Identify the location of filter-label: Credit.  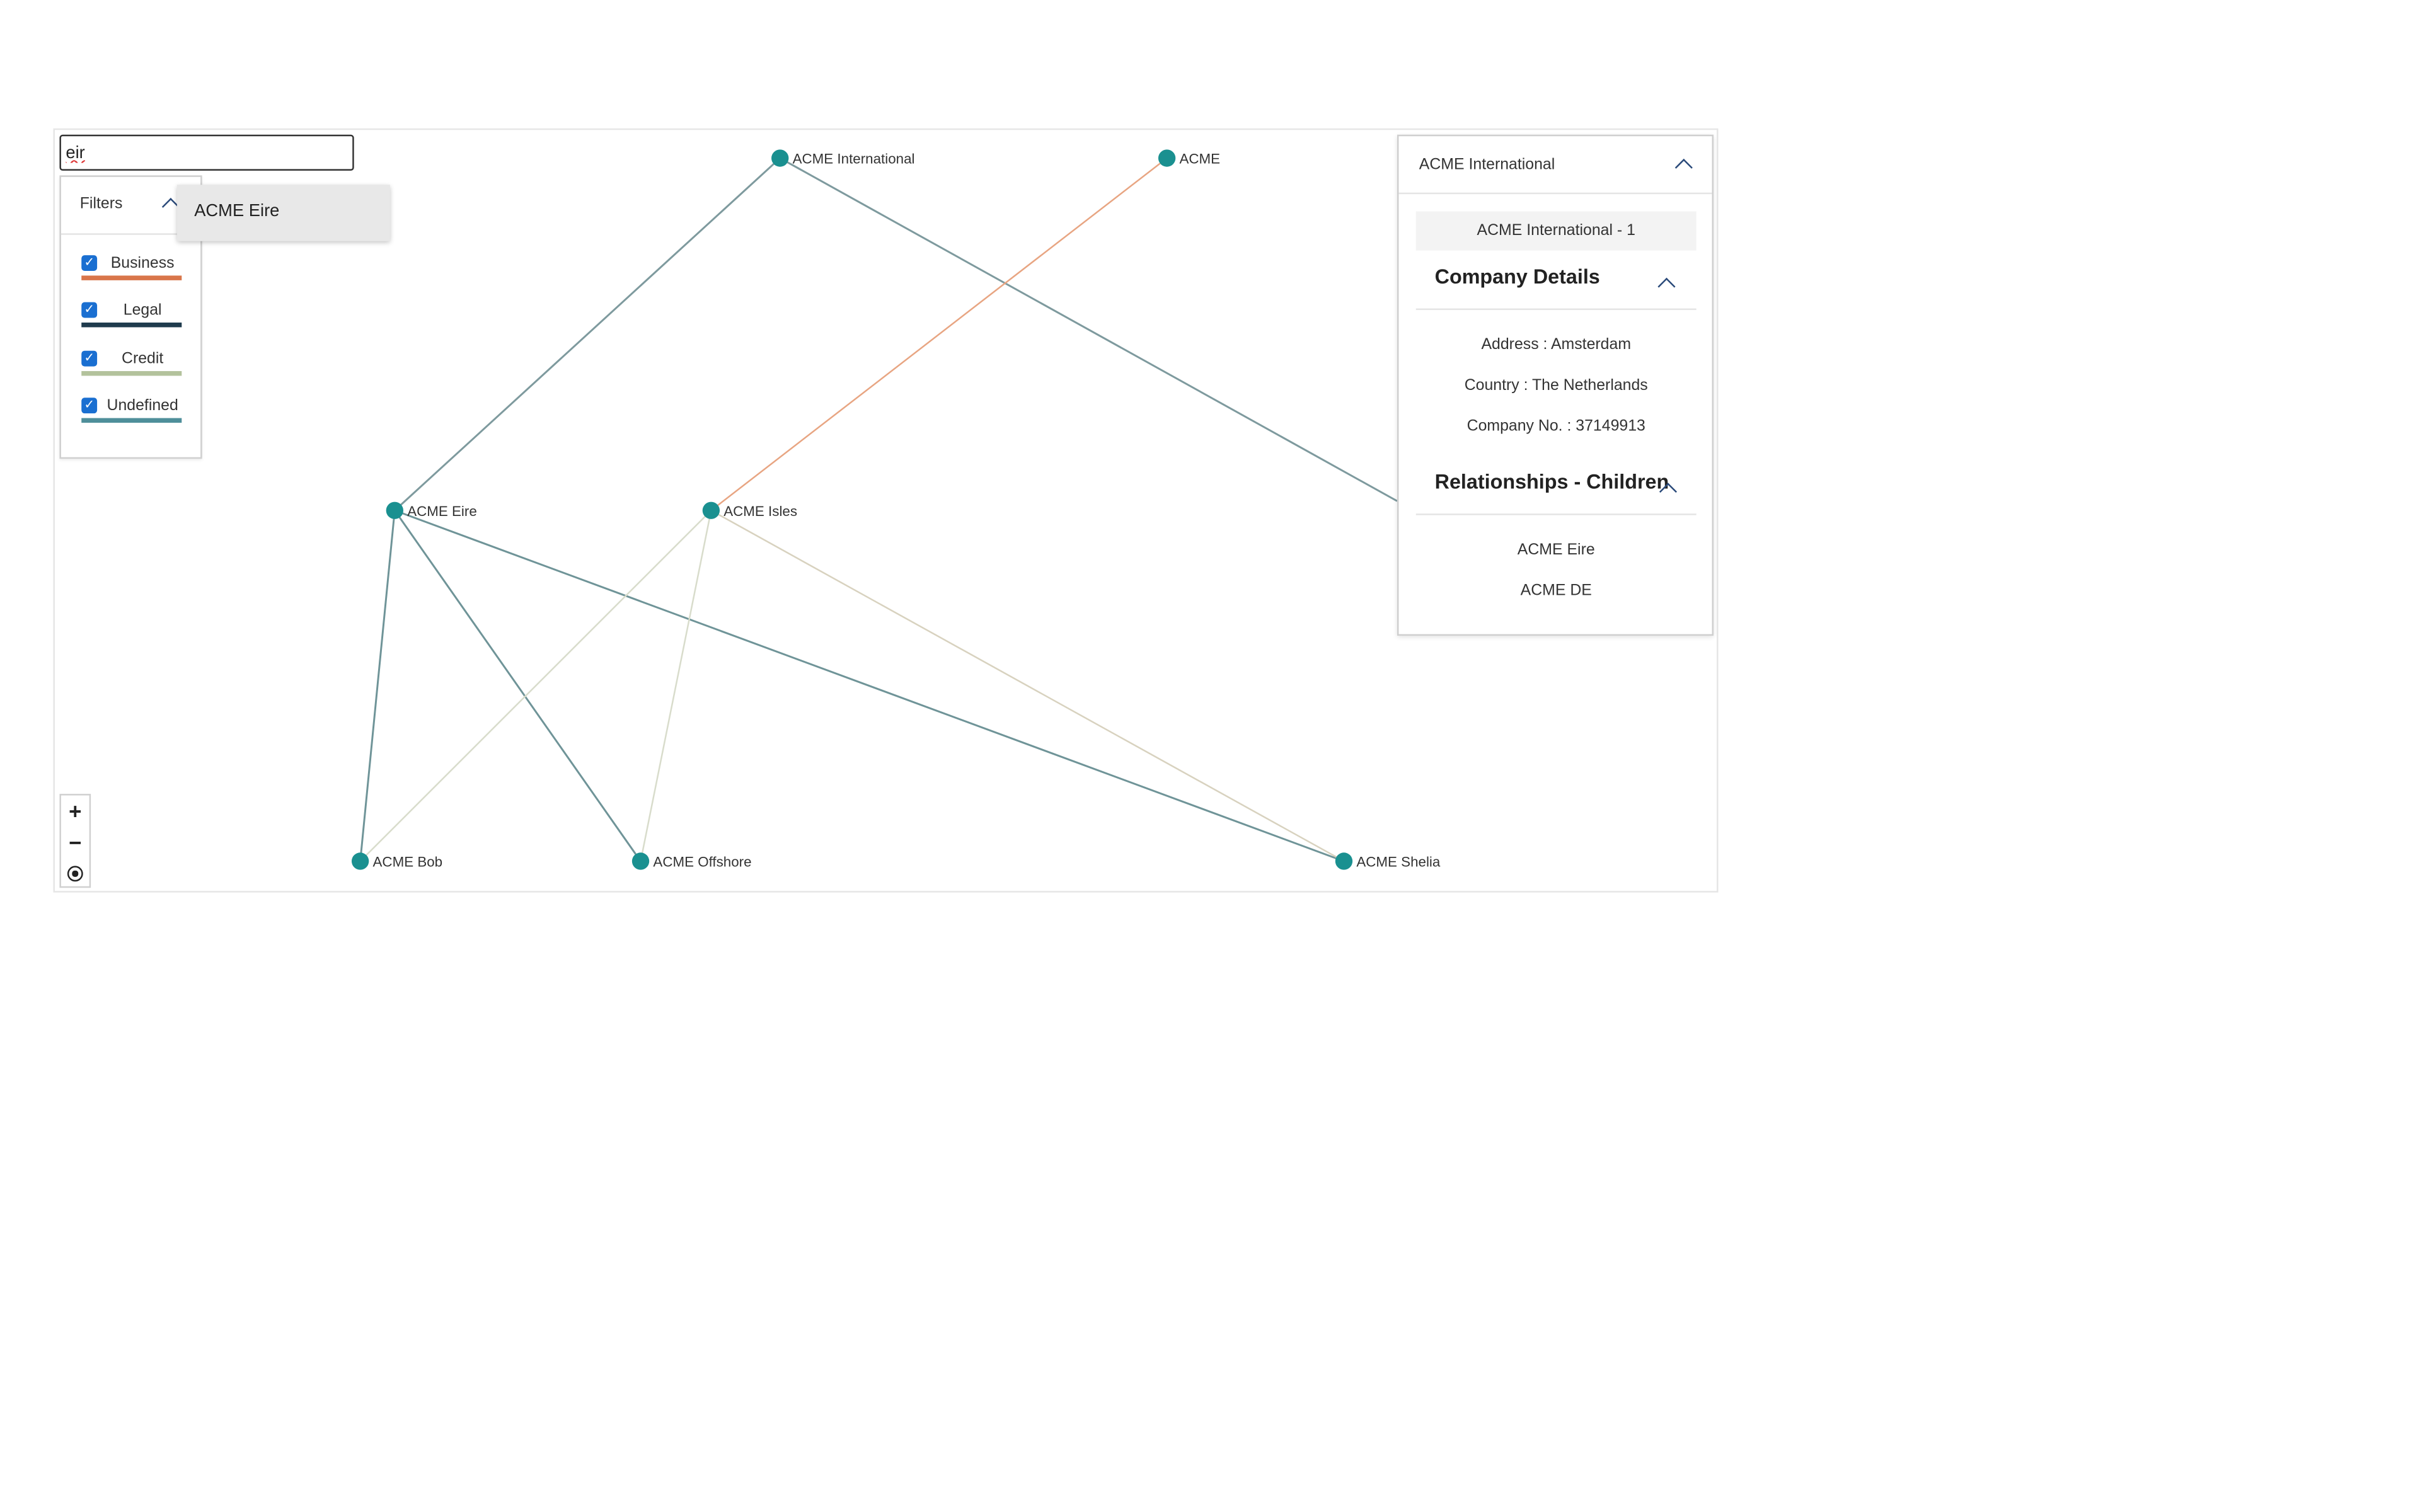
(143, 359).